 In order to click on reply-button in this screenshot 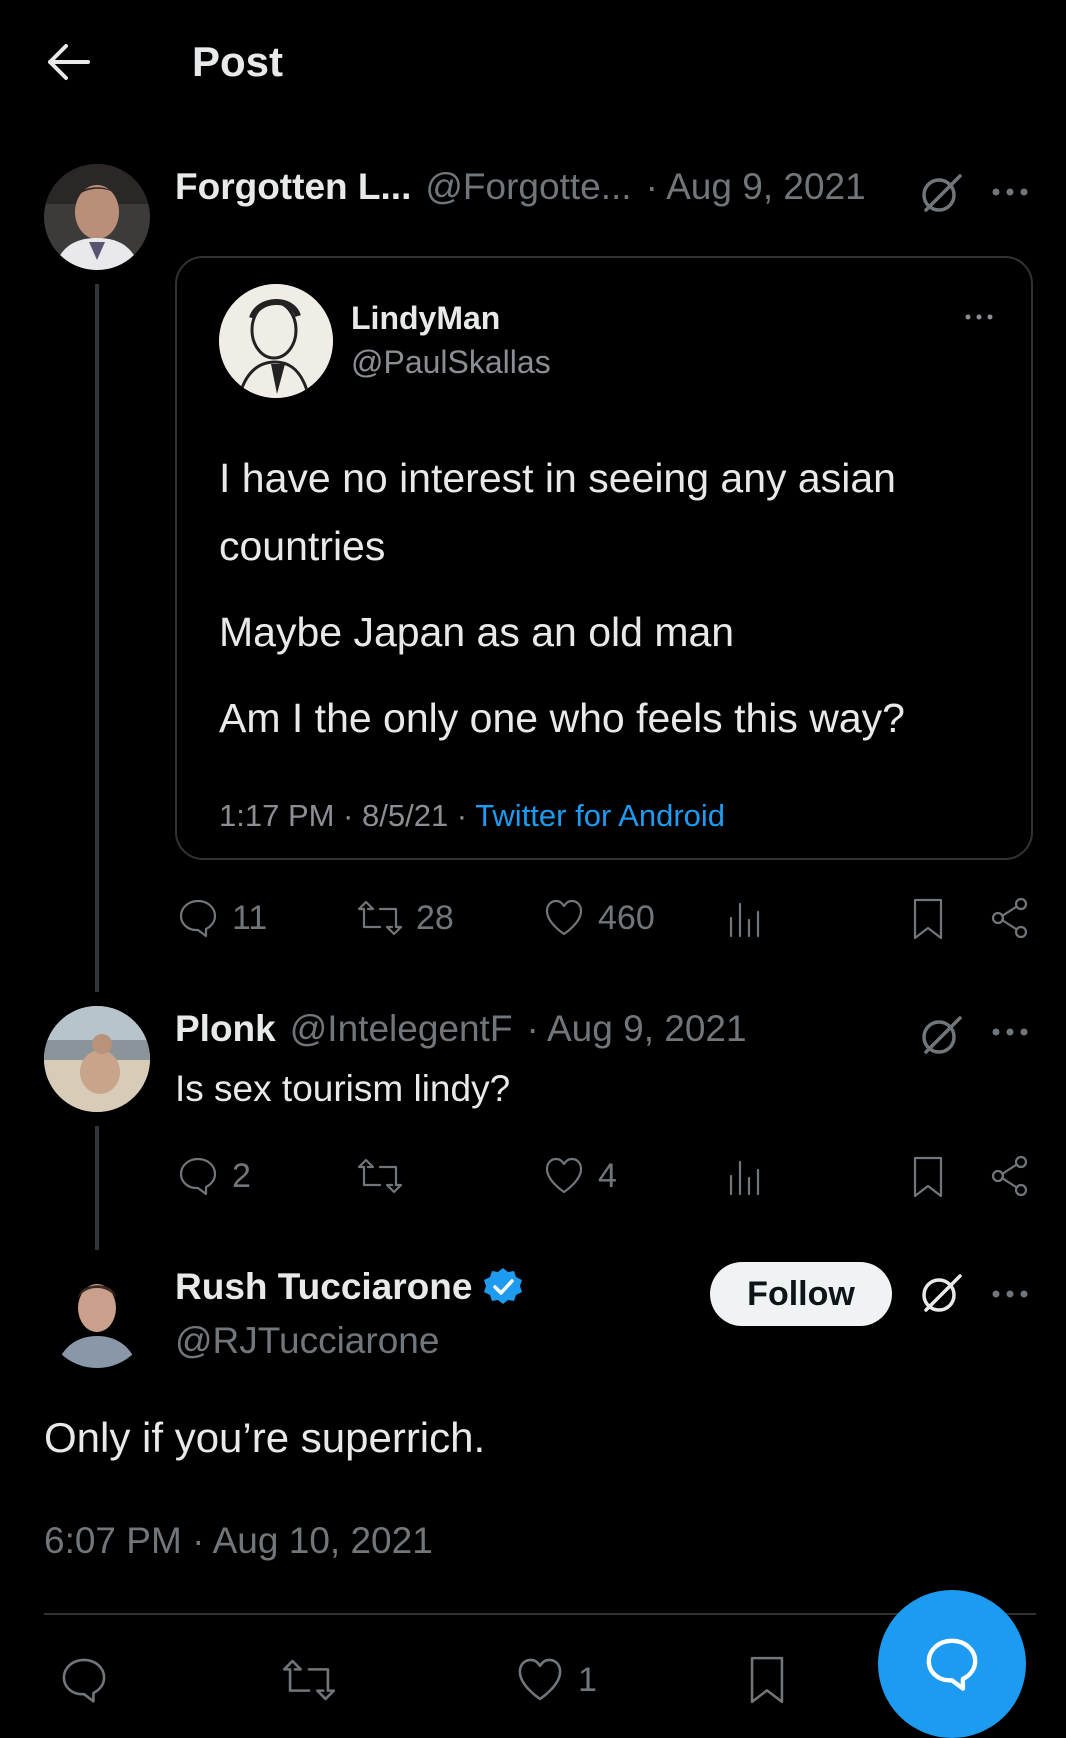, I will do `click(84, 1680)`.